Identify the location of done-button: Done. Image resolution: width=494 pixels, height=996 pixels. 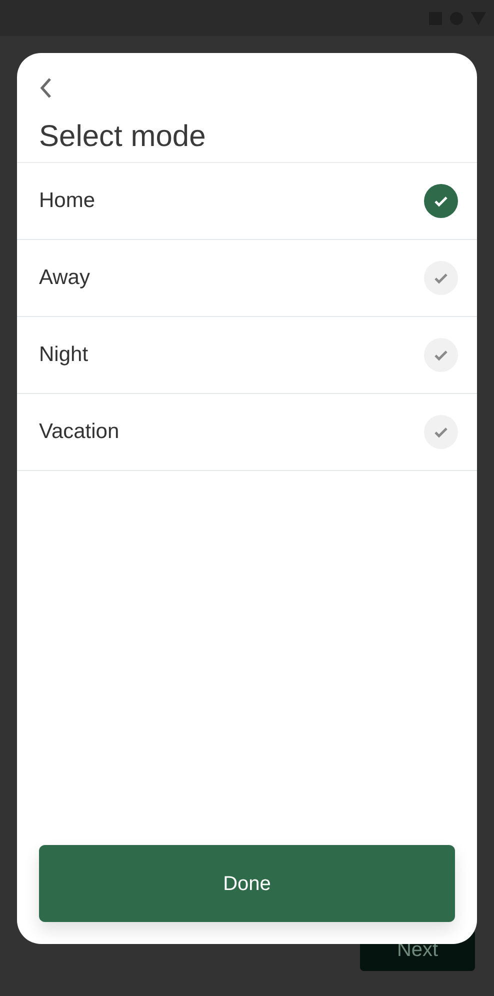
(247, 883).